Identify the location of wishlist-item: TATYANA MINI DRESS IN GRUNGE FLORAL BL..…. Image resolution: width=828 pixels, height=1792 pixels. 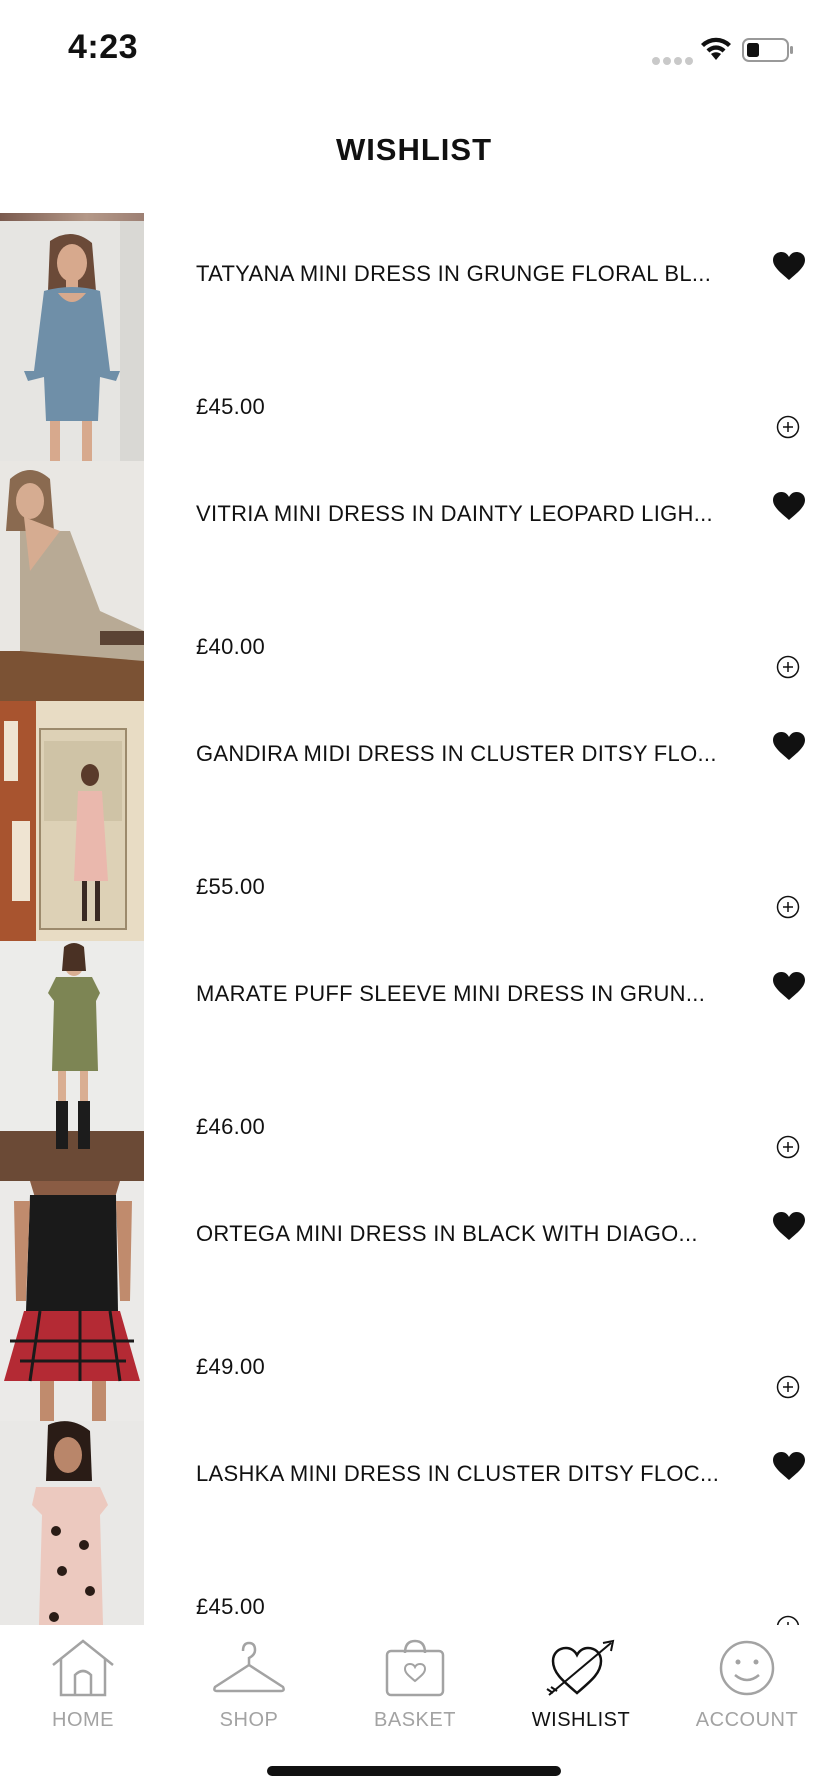
(414, 341).